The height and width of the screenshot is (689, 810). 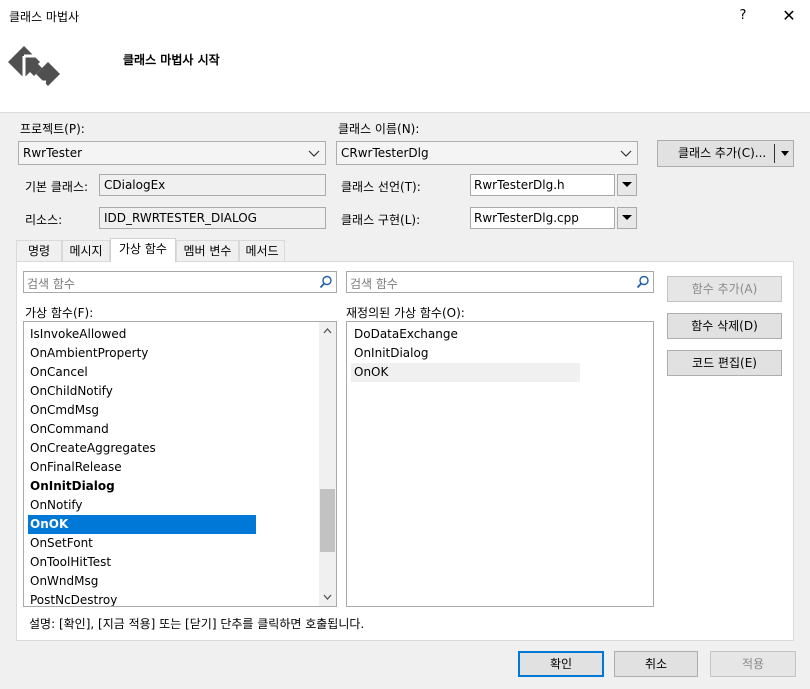 I want to click on base-class-field: CDialogEx, so click(x=212, y=185).